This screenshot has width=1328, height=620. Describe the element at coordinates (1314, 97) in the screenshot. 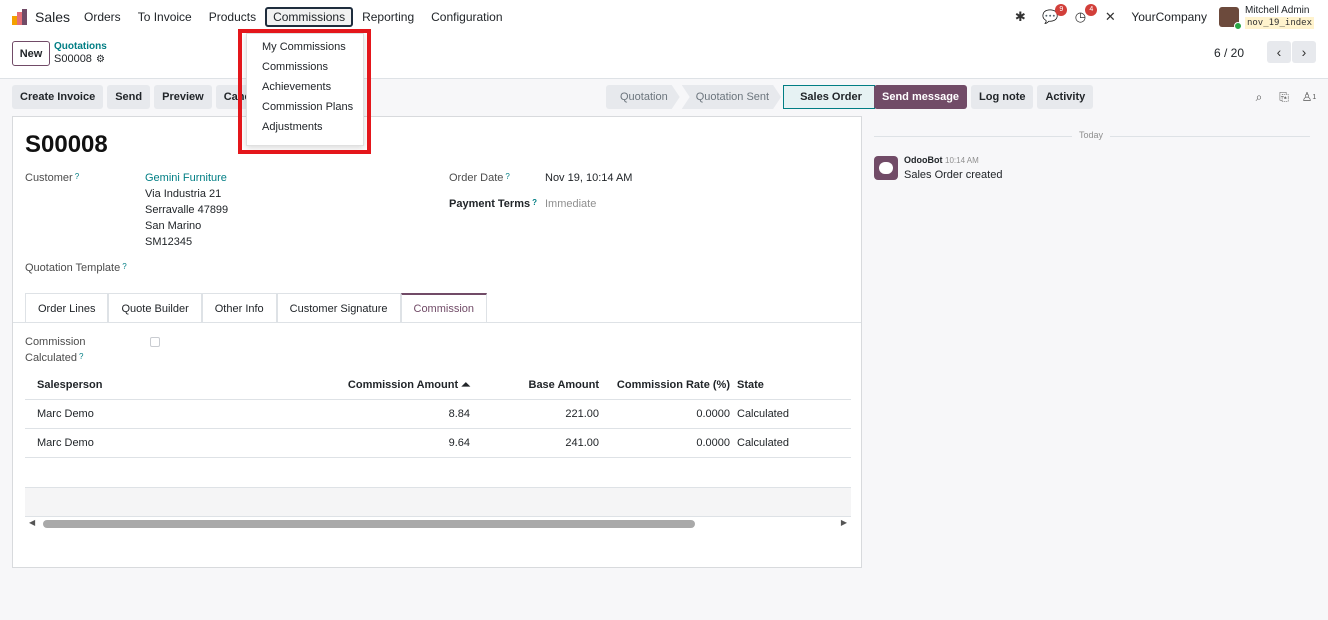

I see `followers-count: 1` at that location.